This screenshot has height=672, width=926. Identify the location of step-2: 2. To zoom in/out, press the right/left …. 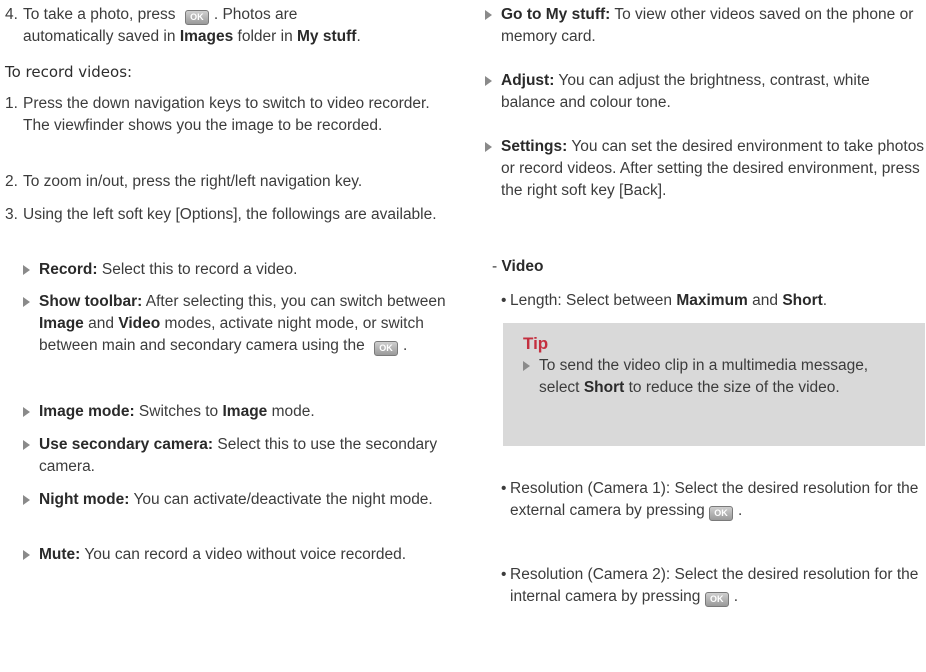
(184, 181).